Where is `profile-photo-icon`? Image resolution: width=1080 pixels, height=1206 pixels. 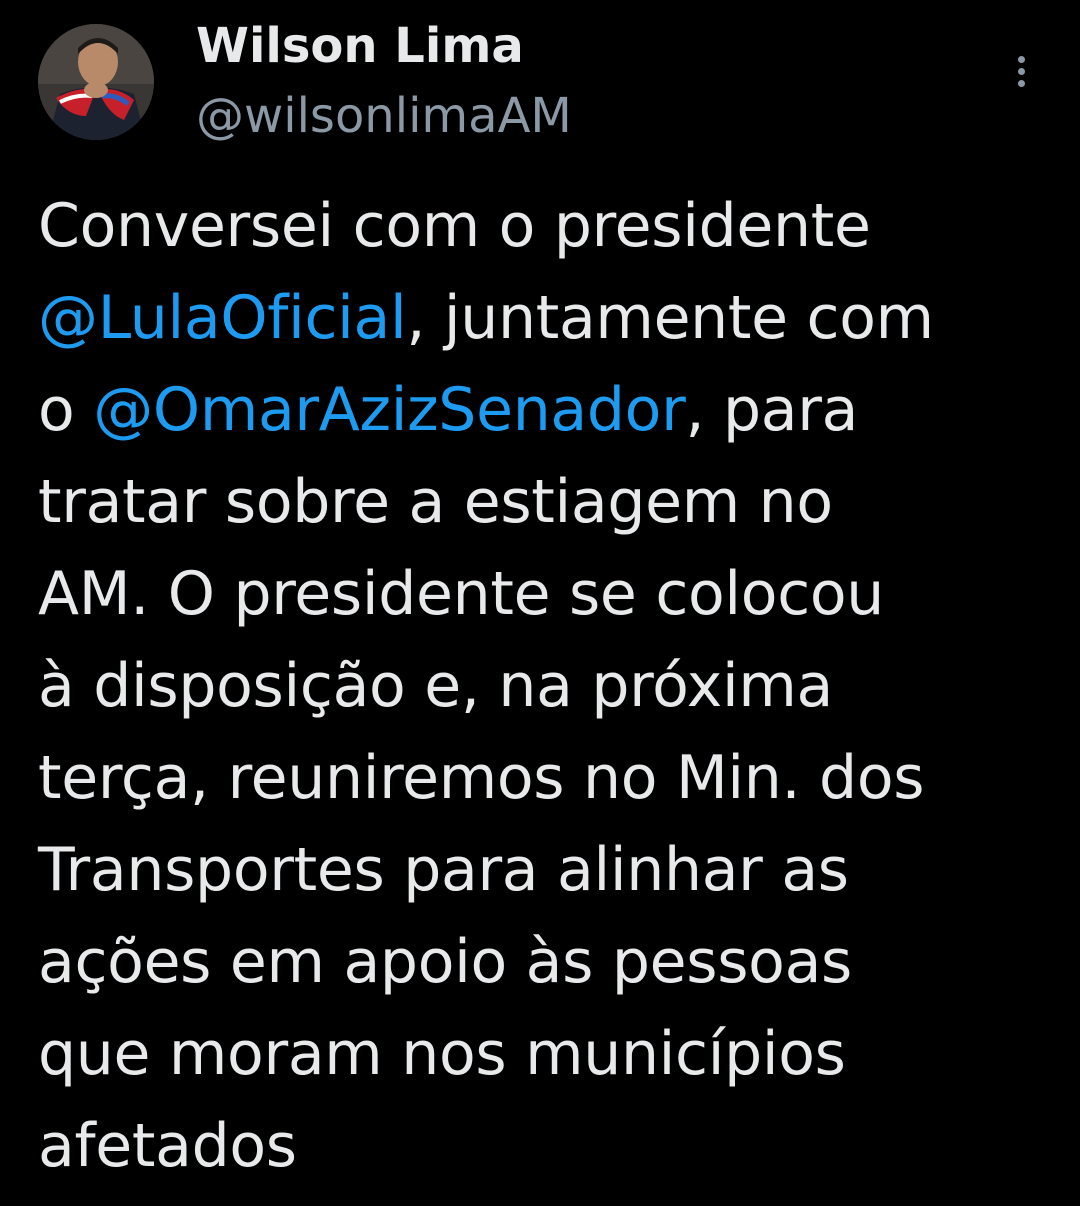 profile-photo-icon is located at coordinates (96, 82).